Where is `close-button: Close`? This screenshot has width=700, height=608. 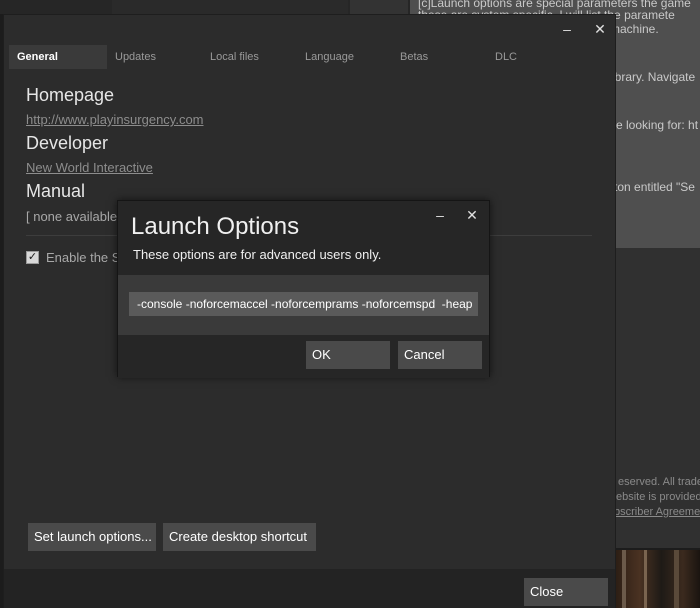
close-button: Close is located at coordinates (566, 592).